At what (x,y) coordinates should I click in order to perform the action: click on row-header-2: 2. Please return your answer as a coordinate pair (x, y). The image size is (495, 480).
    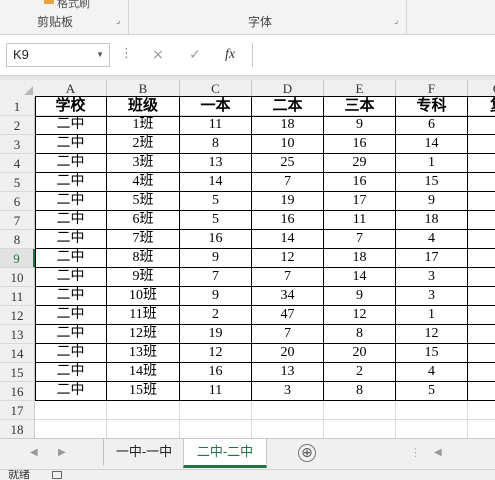
    Looking at the image, I should click on (17, 125).